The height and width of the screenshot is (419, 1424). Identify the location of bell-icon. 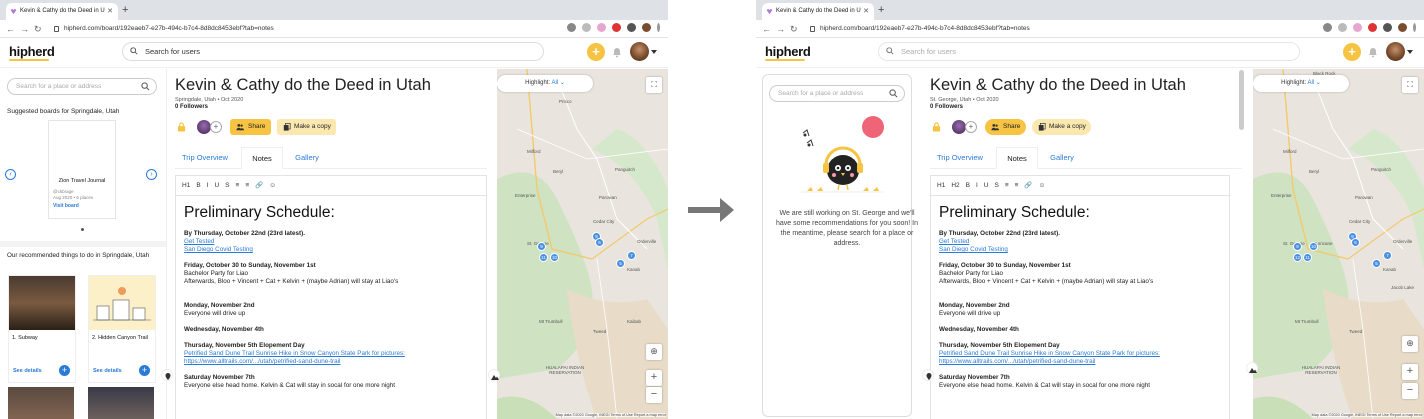
(1373, 52).